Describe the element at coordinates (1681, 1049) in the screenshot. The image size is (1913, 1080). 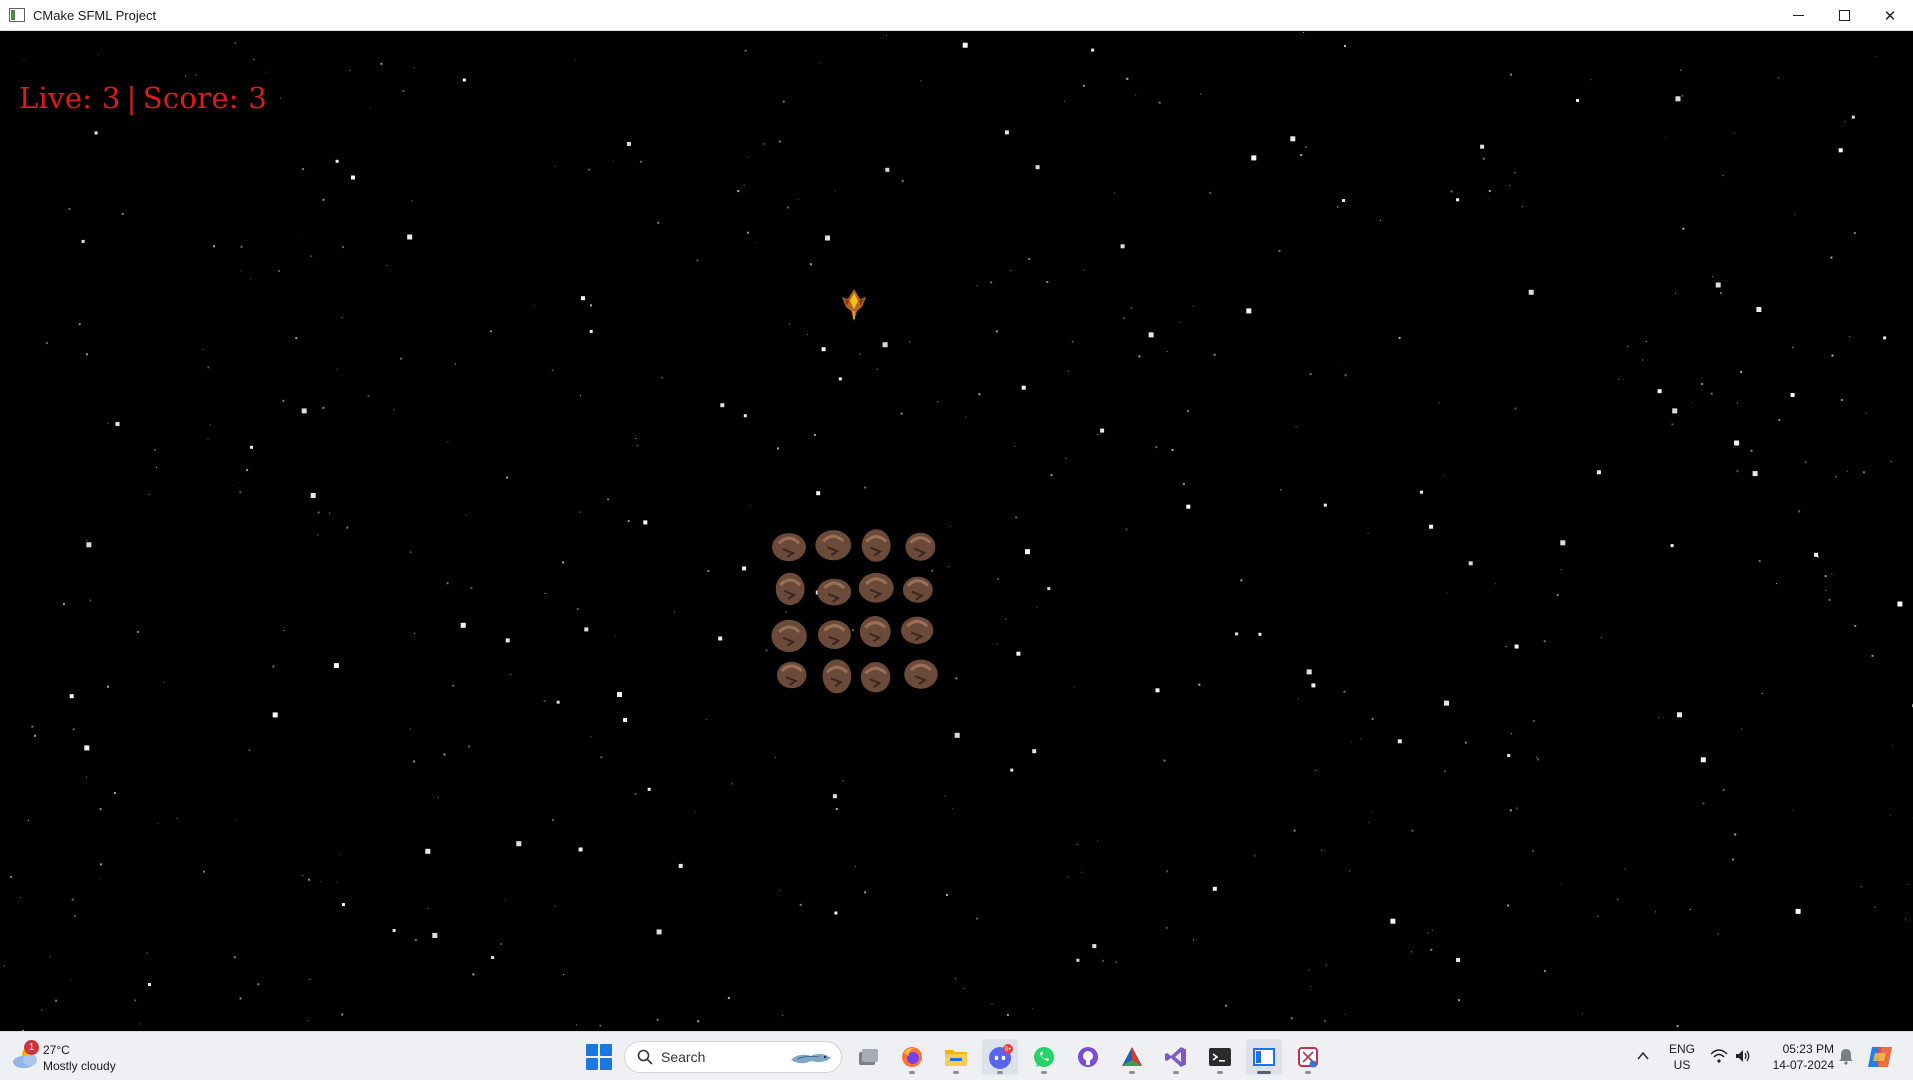
I see `language-code: ENG` at that location.